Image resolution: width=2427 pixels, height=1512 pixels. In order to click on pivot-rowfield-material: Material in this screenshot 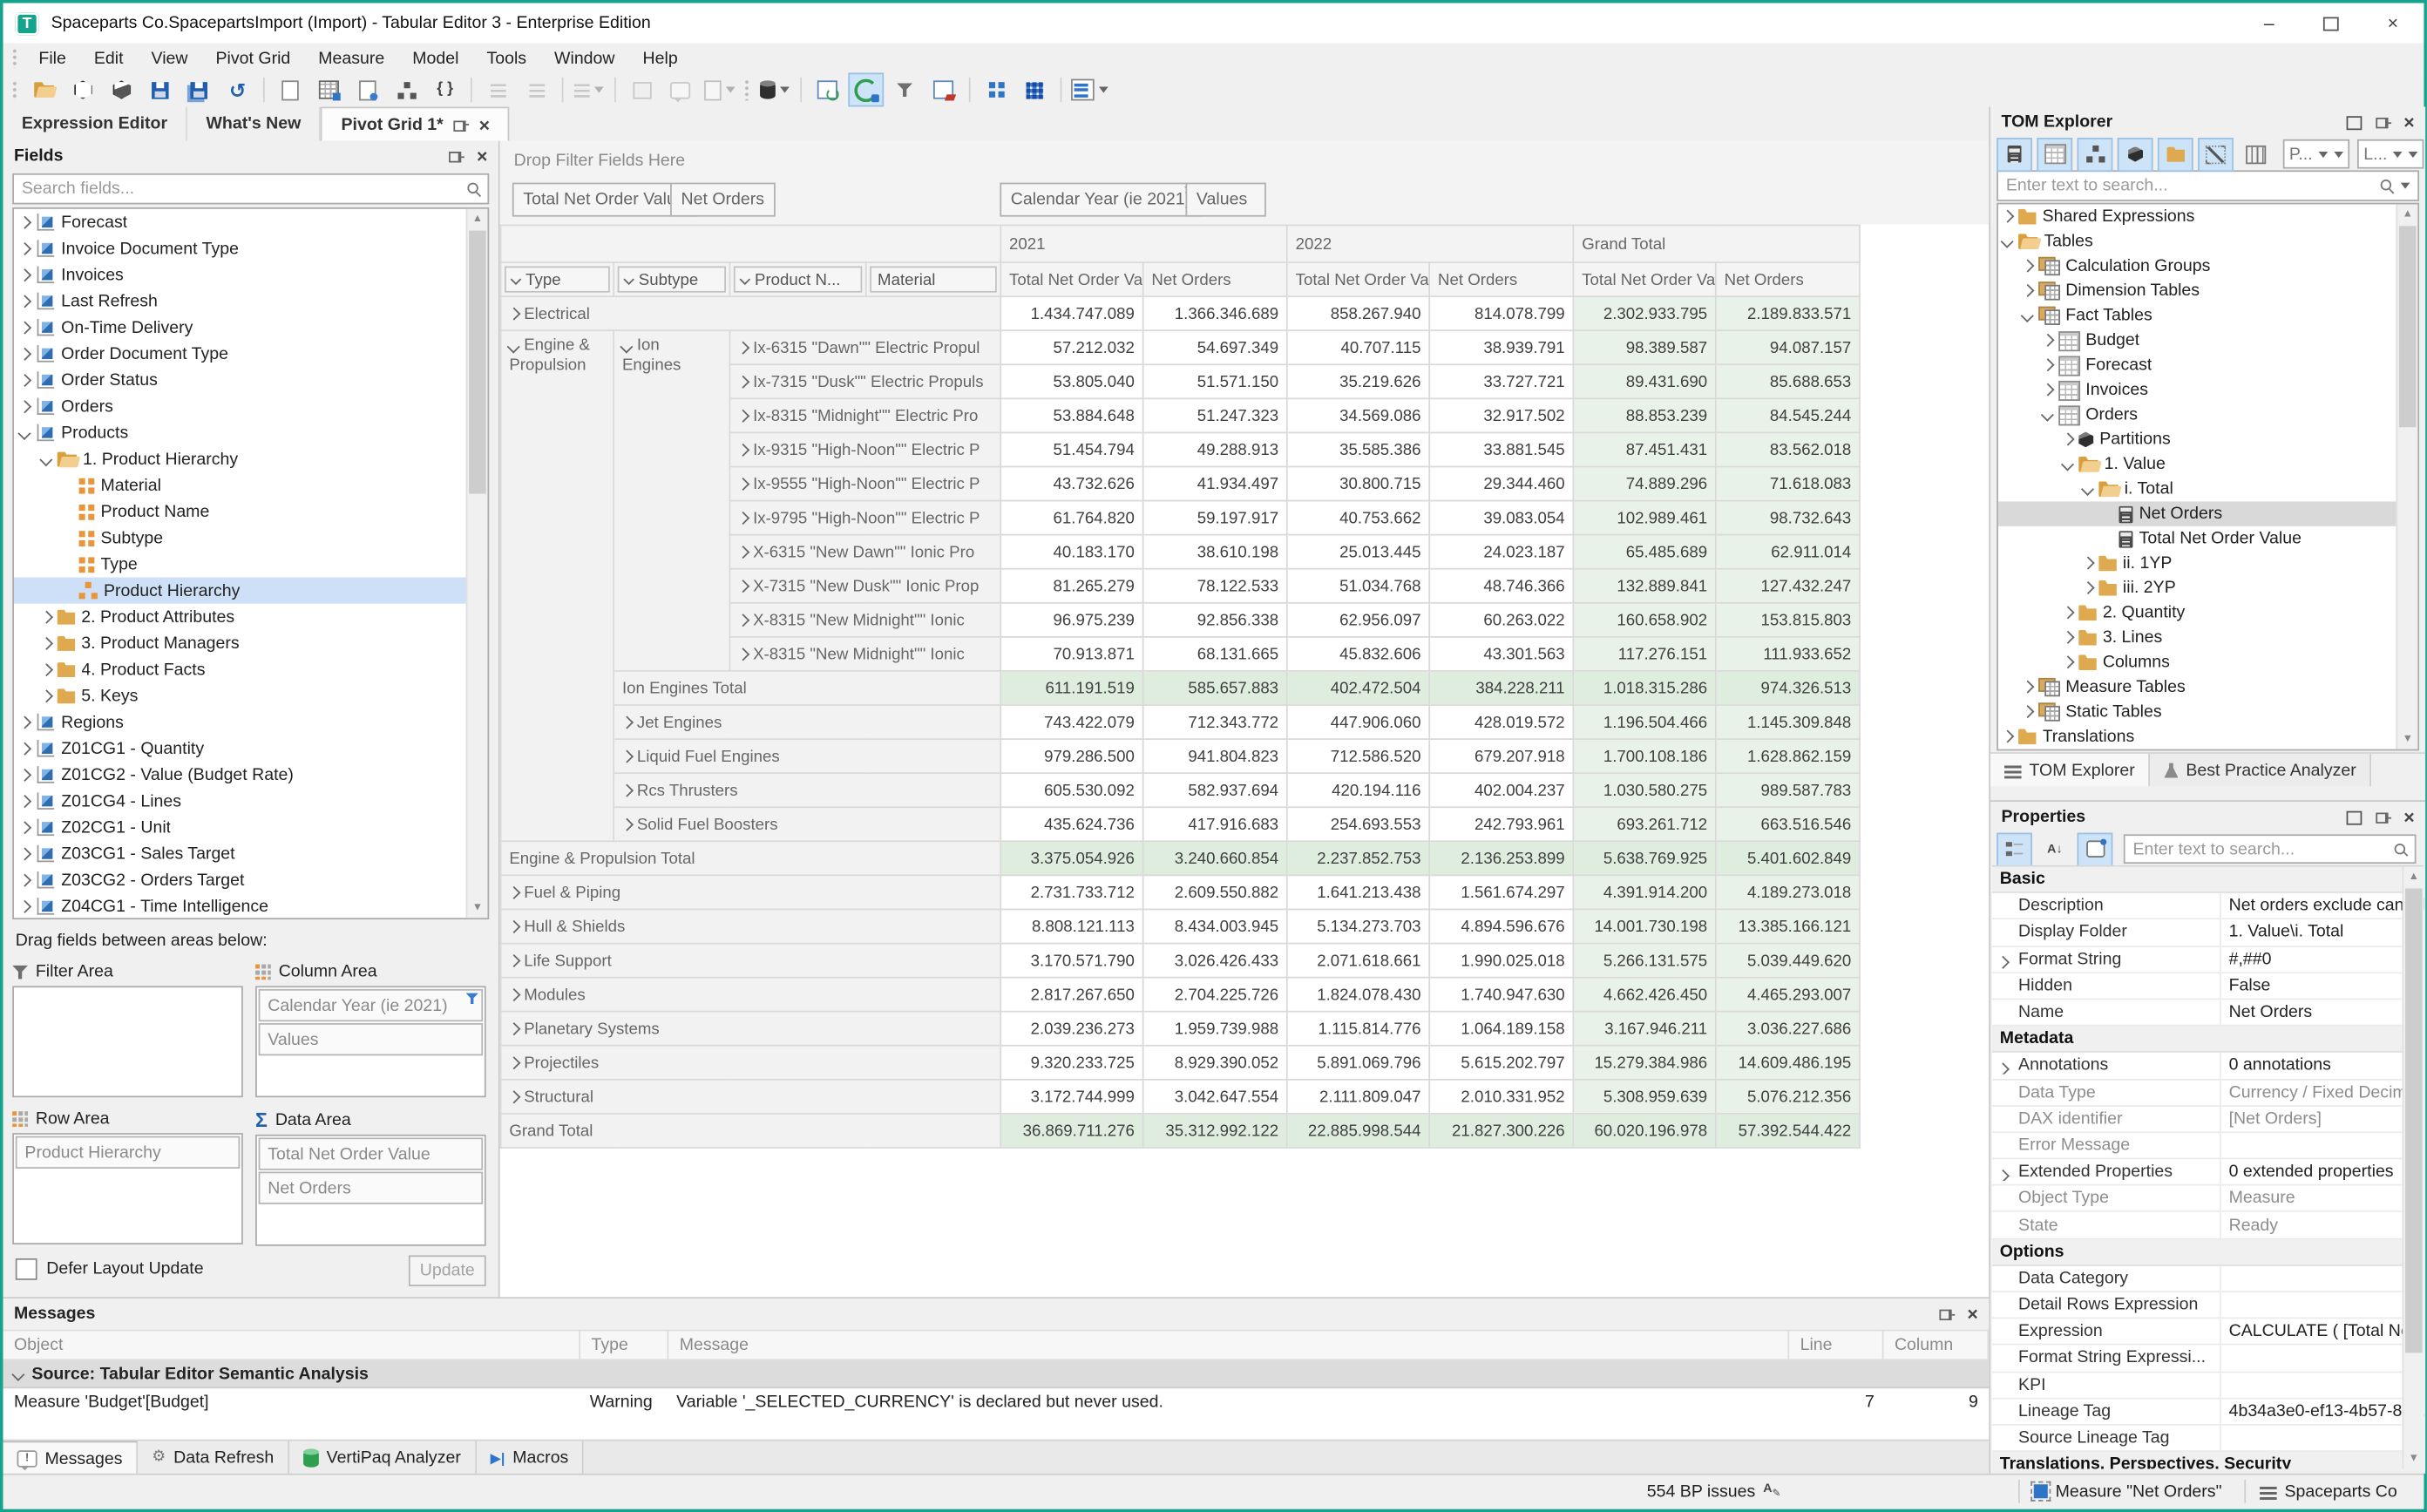, I will do `click(933, 279)`.